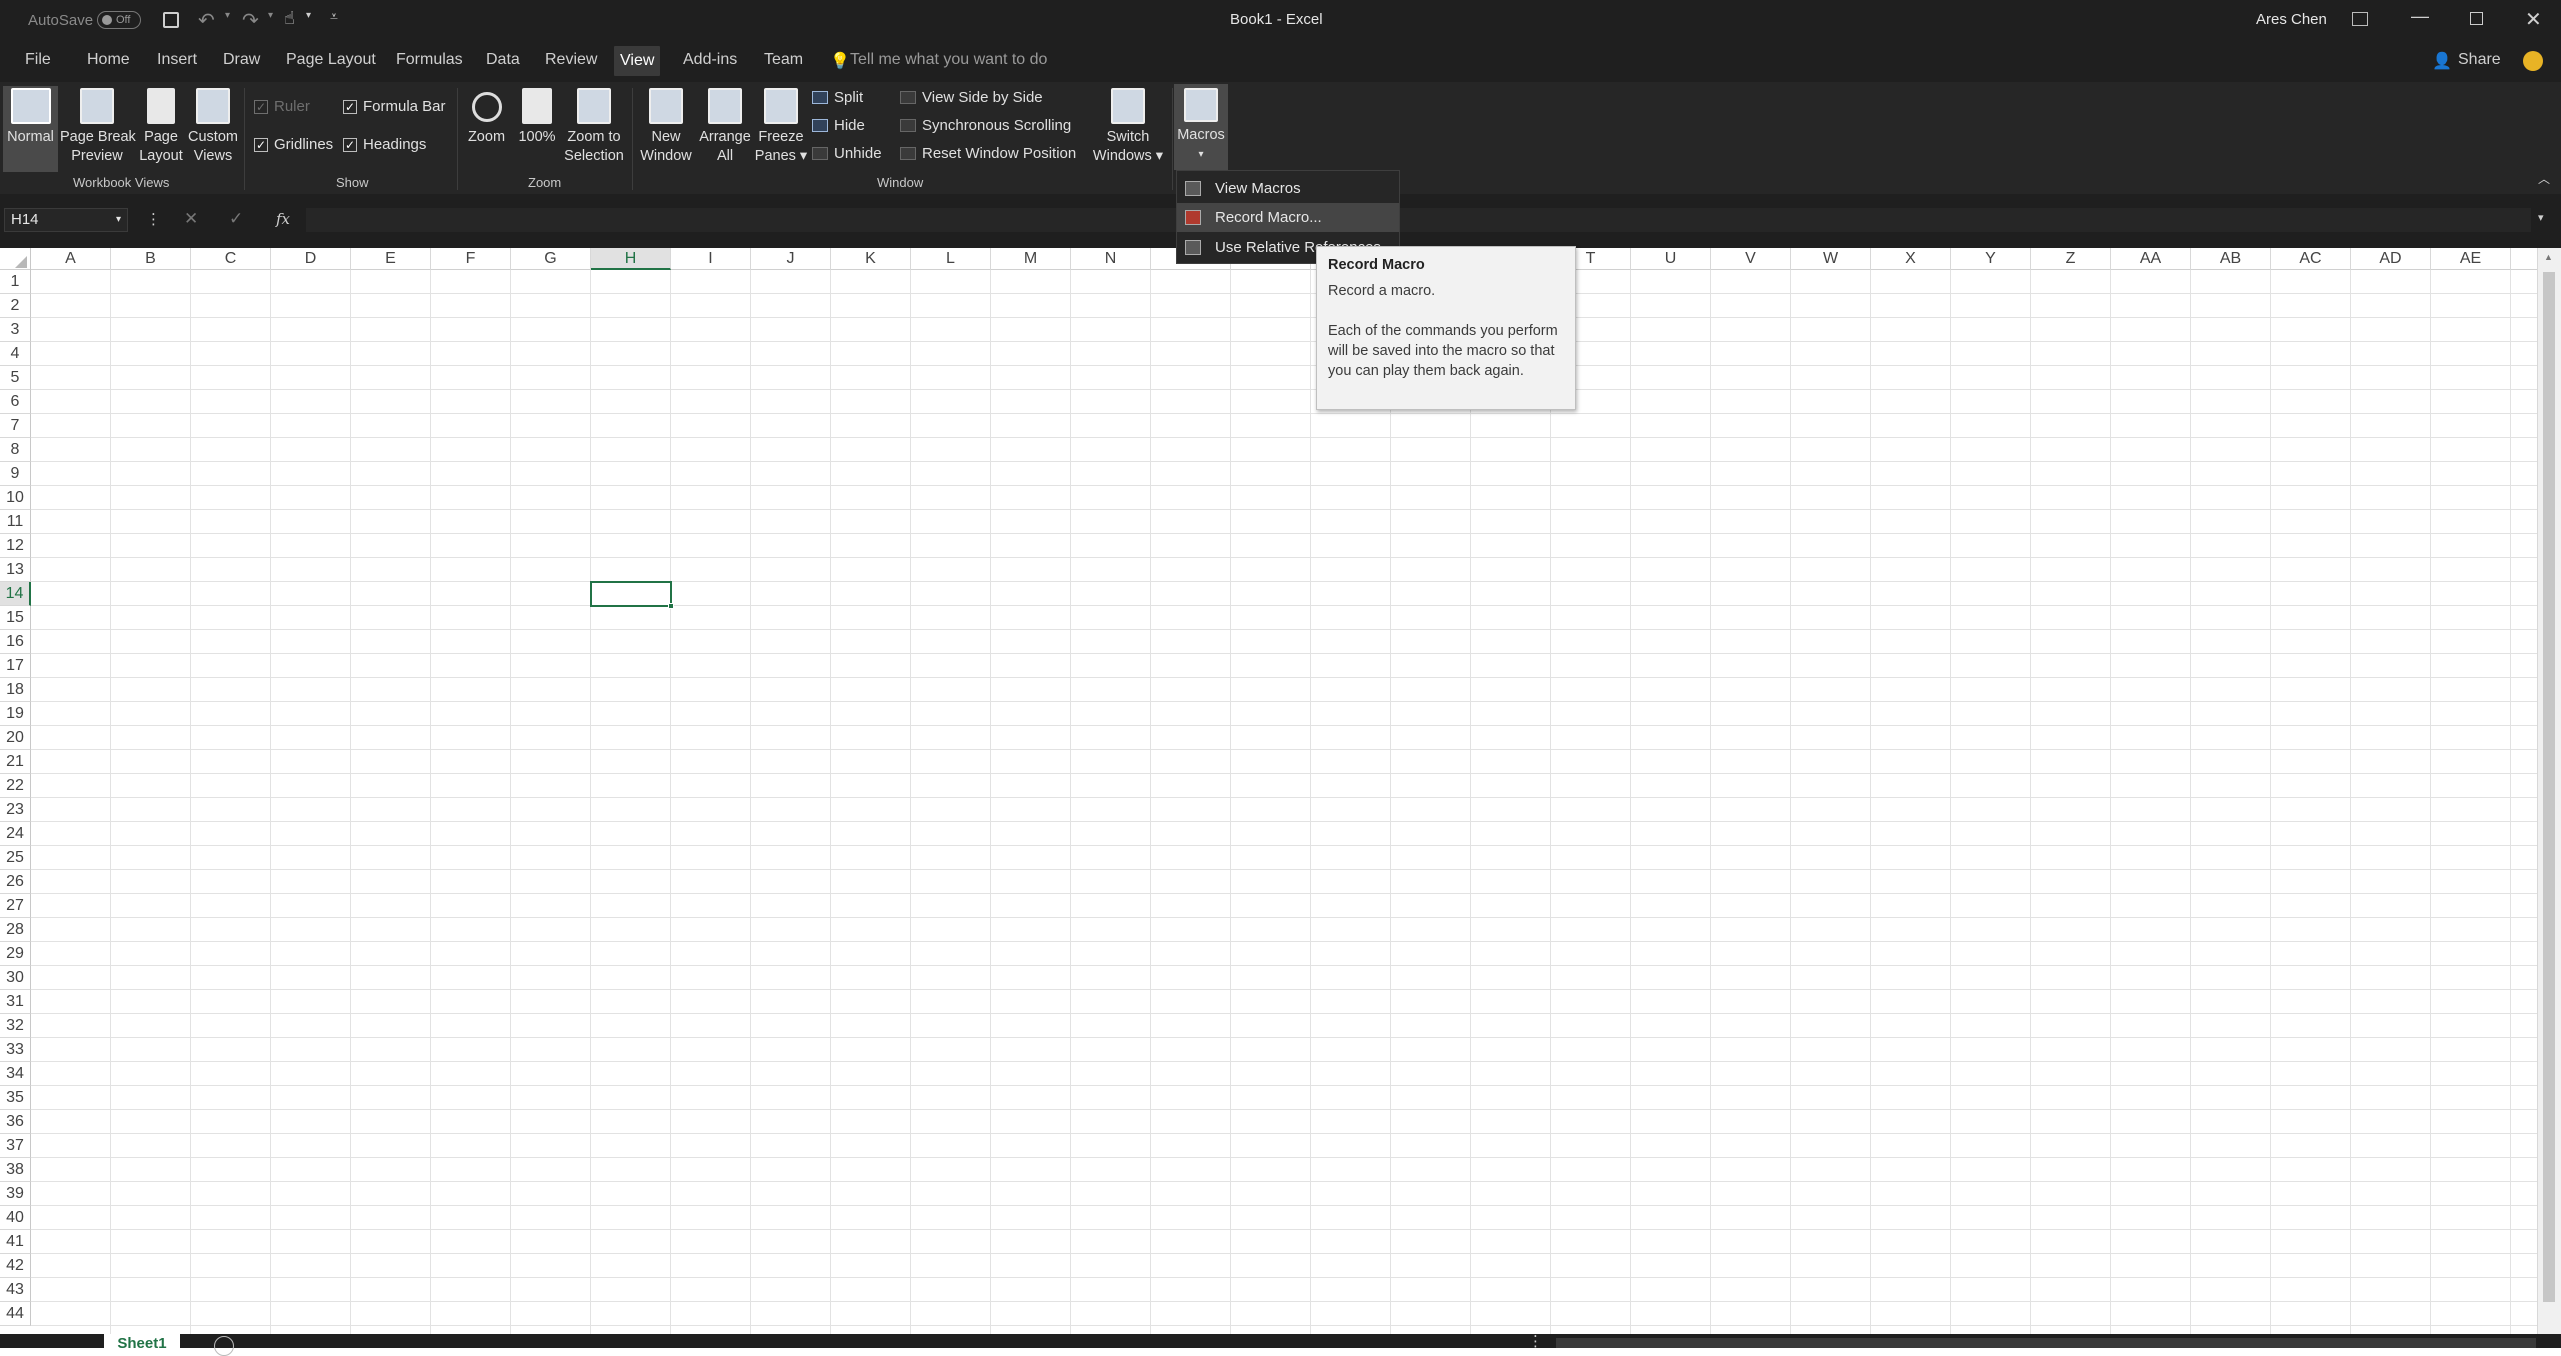  Describe the element at coordinates (15, 714) in the screenshot. I see `row-header-19: 19` at that location.